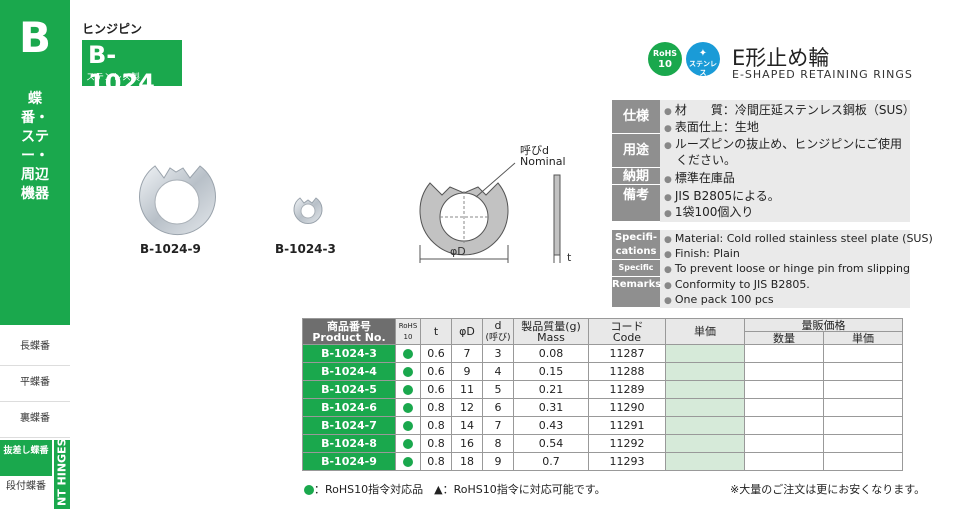 The height and width of the screenshot is (512, 980). I want to click on sidebar-item-flat-hinge: 平蝶番, so click(35, 383).